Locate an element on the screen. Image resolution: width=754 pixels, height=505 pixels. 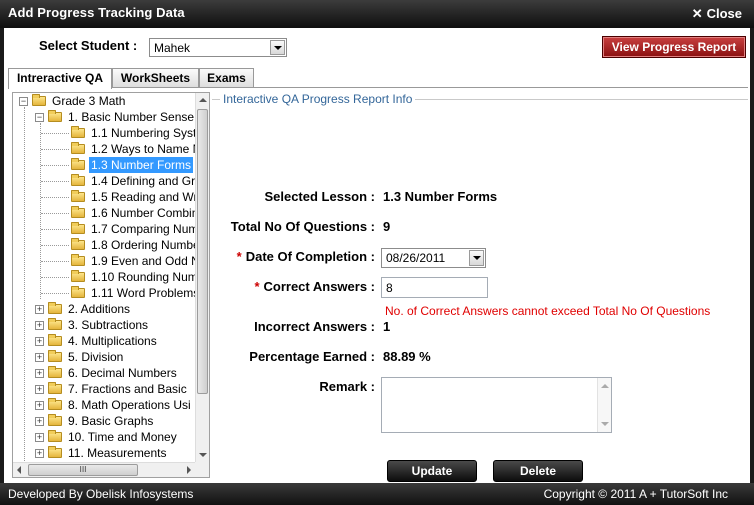
date-of-completion-text: Date Of Completion : is located at coordinates (310, 256).